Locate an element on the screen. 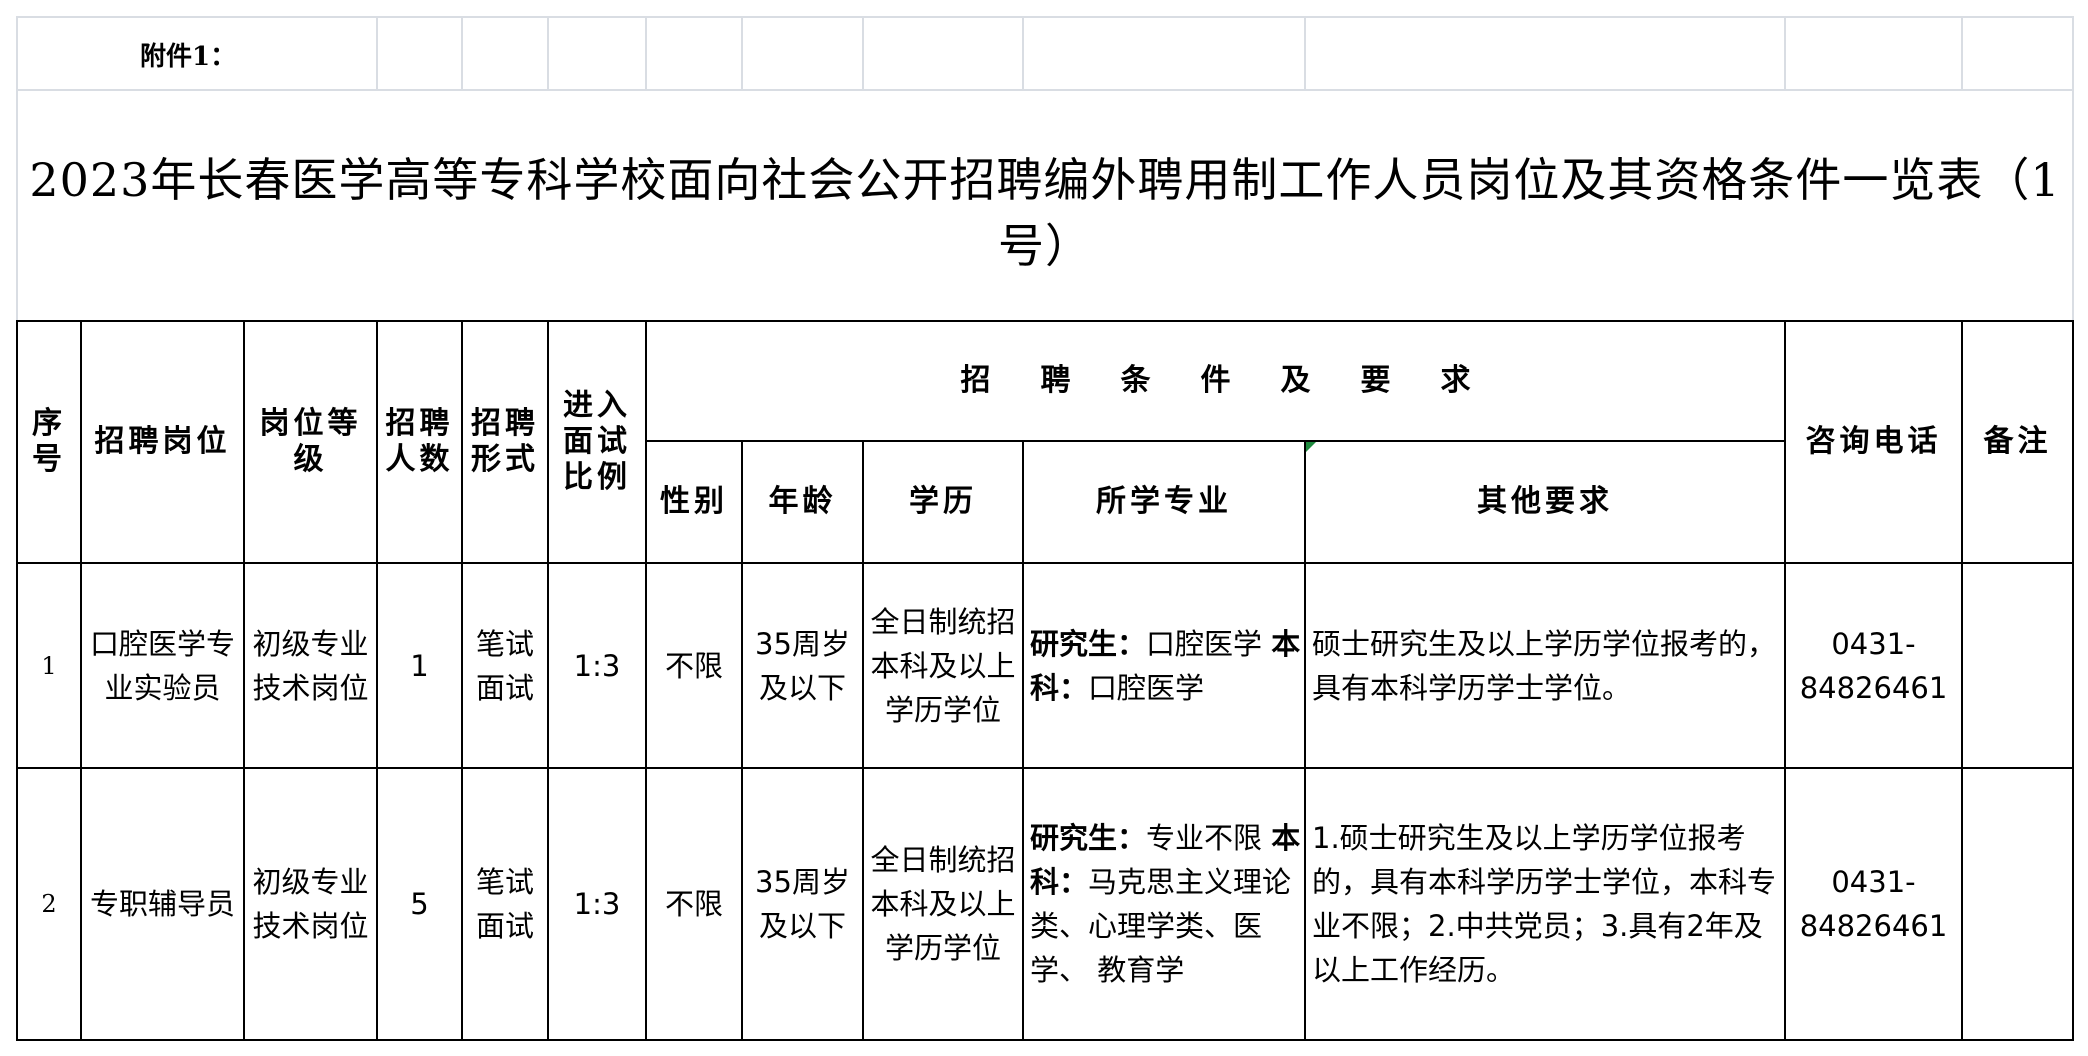 This screenshot has width=2088, height=1056. row1-seq: 1 is located at coordinates (49, 665).